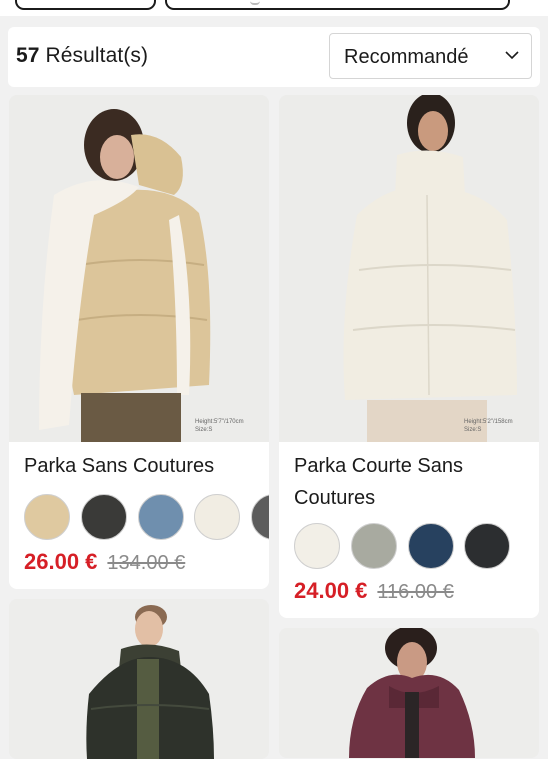 The image size is (548, 759). I want to click on price-row: 24.00 € 116.00 €, so click(374, 591).